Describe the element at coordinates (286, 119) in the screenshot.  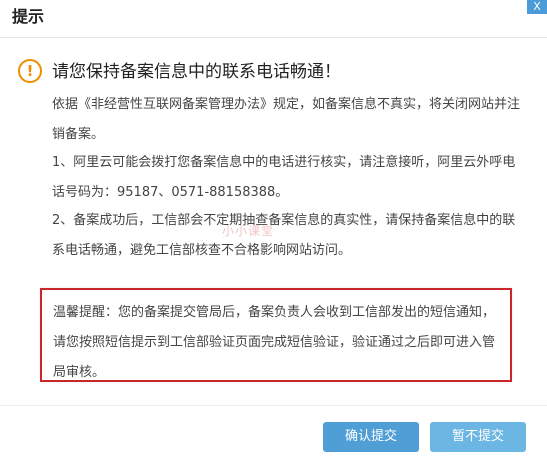
I see `policy-paragraph: 依据《非经营性互联网备案管理办法》规定，如备案信息不真实，将关闭网站并注销备案。` at that location.